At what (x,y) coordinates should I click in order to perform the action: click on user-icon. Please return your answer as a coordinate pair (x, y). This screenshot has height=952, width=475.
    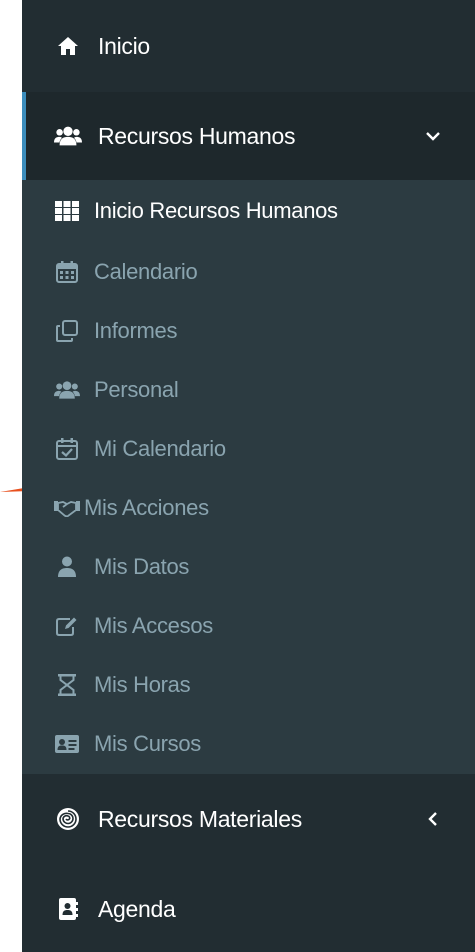
    Looking at the image, I should click on (67, 567).